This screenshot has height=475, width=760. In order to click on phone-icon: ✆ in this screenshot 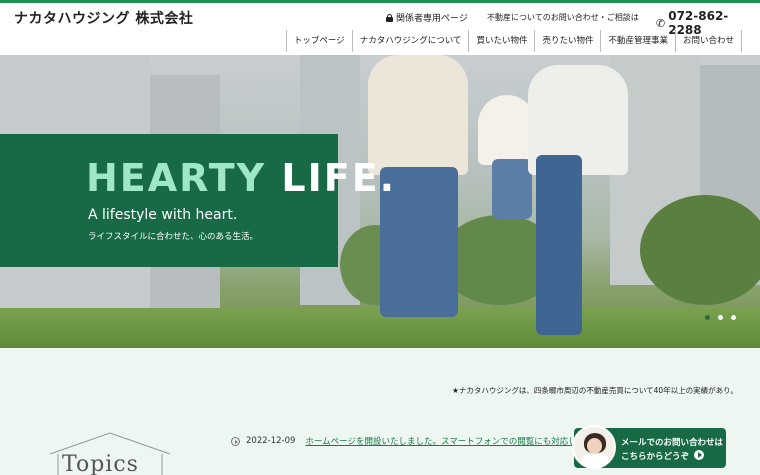, I will do `click(661, 23)`.